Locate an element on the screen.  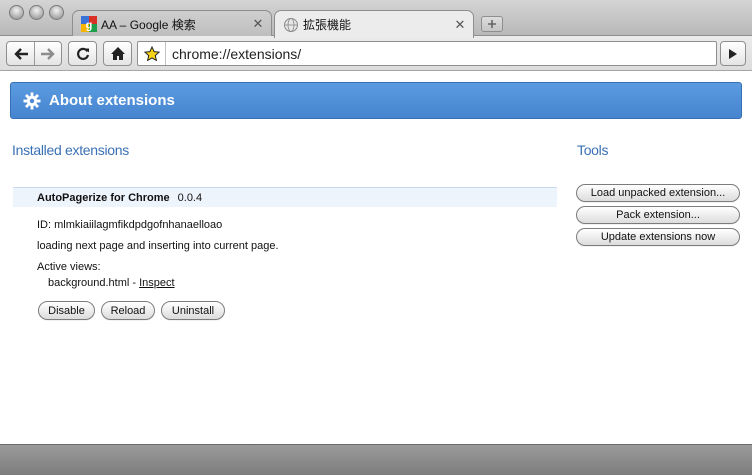
toolbar: chrome://extensions/ is located at coordinates (376, 53).